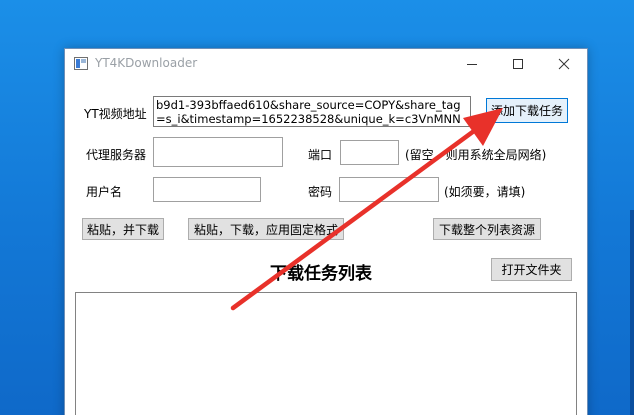  What do you see at coordinates (321, 274) in the screenshot?
I see `task-list-title: 下载任务列表` at bounding box center [321, 274].